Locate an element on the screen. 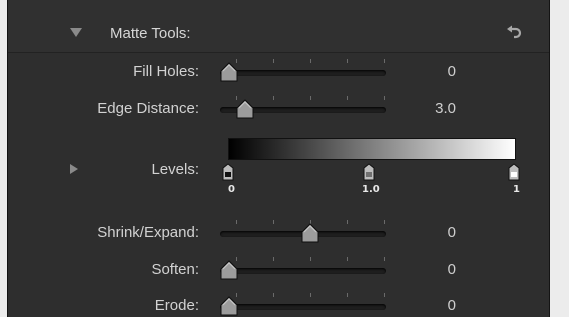 The height and width of the screenshot is (317, 569). section-title: Matte Tools: is located at coordinates (150, 33).